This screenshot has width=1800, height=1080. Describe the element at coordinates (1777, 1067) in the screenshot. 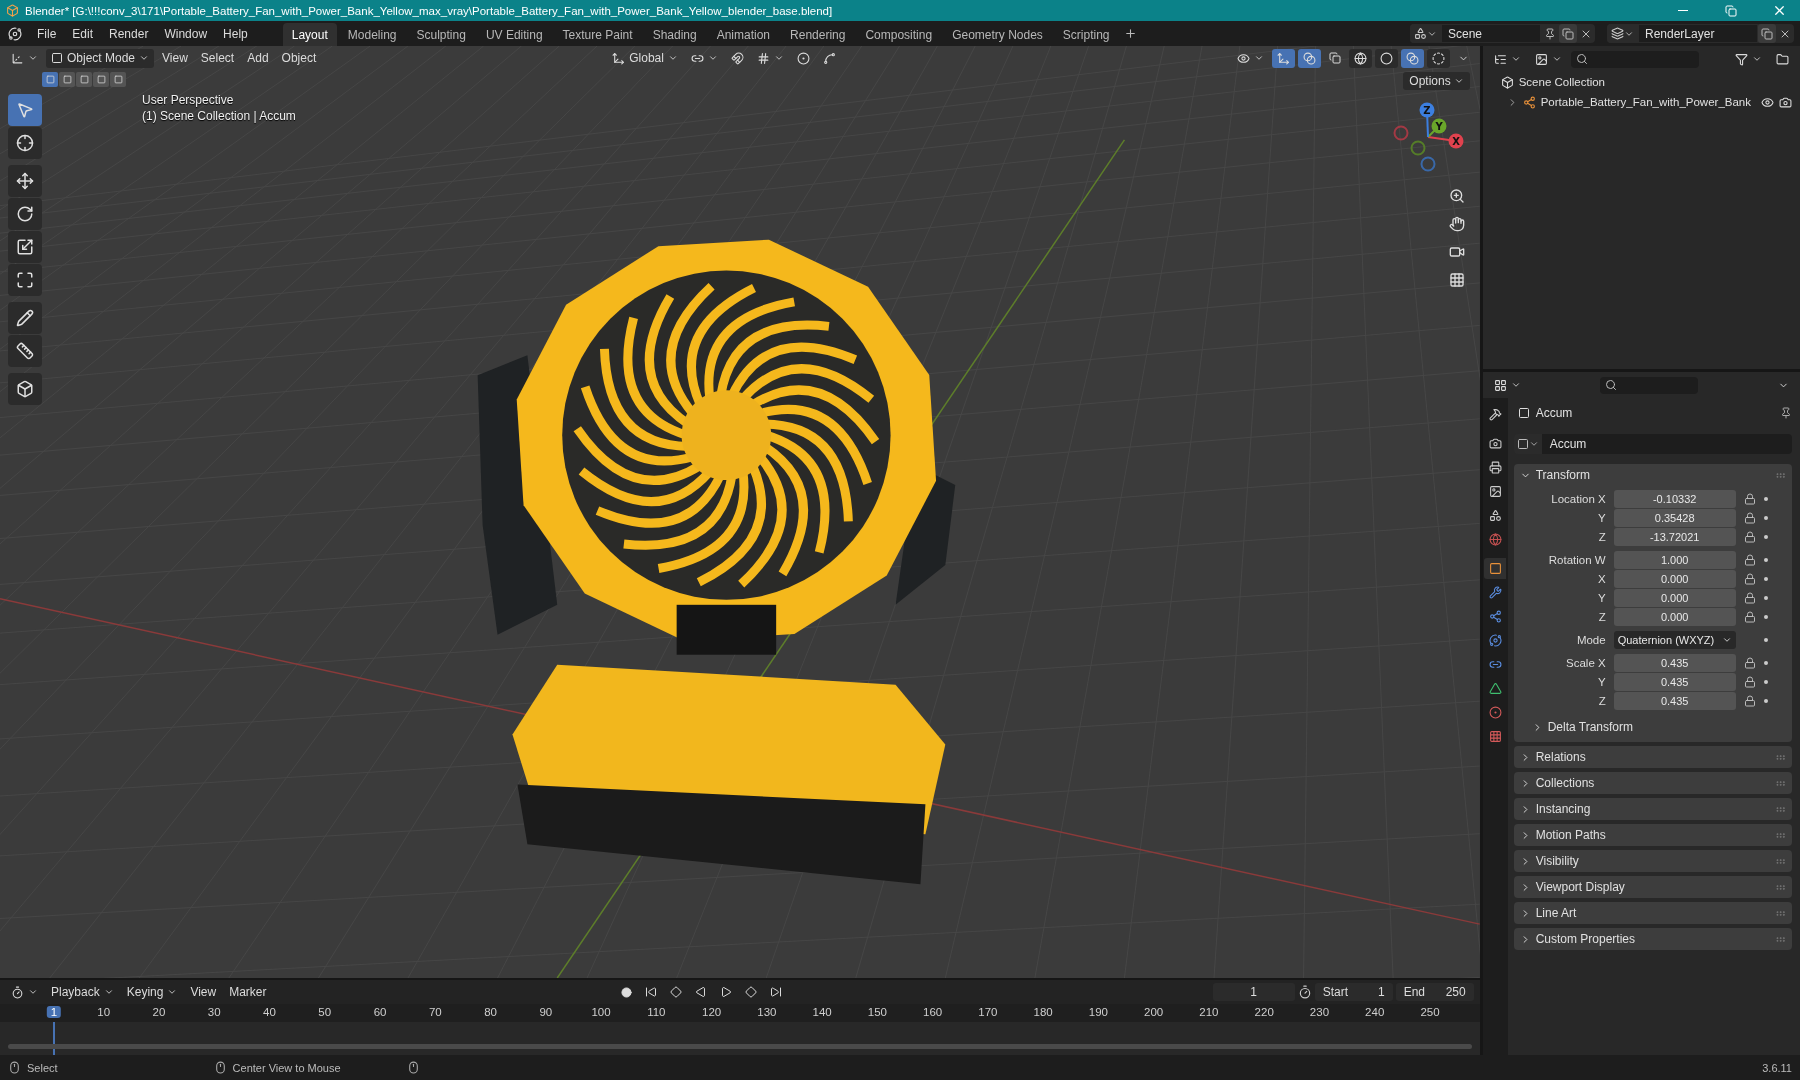

I see `version-label: 3.6.11` at that location.